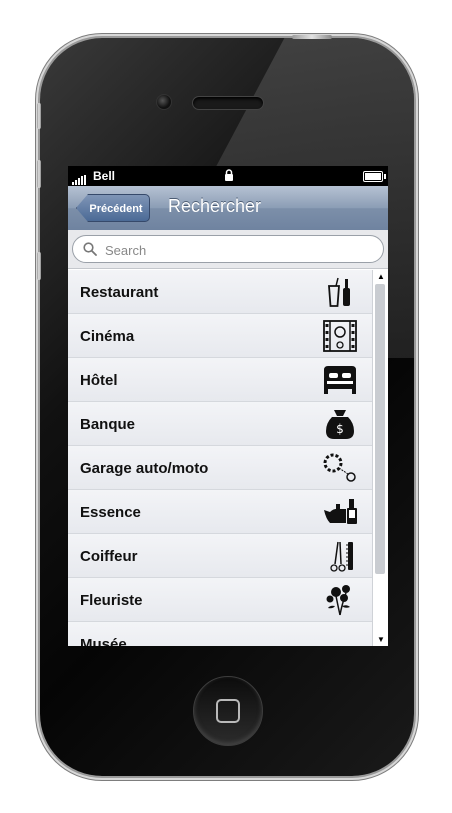 Image resolution: width=452 pixels, height=813 pixels. What do you see at coordinates (220, 468) in the screenshot?
I see `list-item-garage: Garage auto/moto` at bounding box center [220, 468].